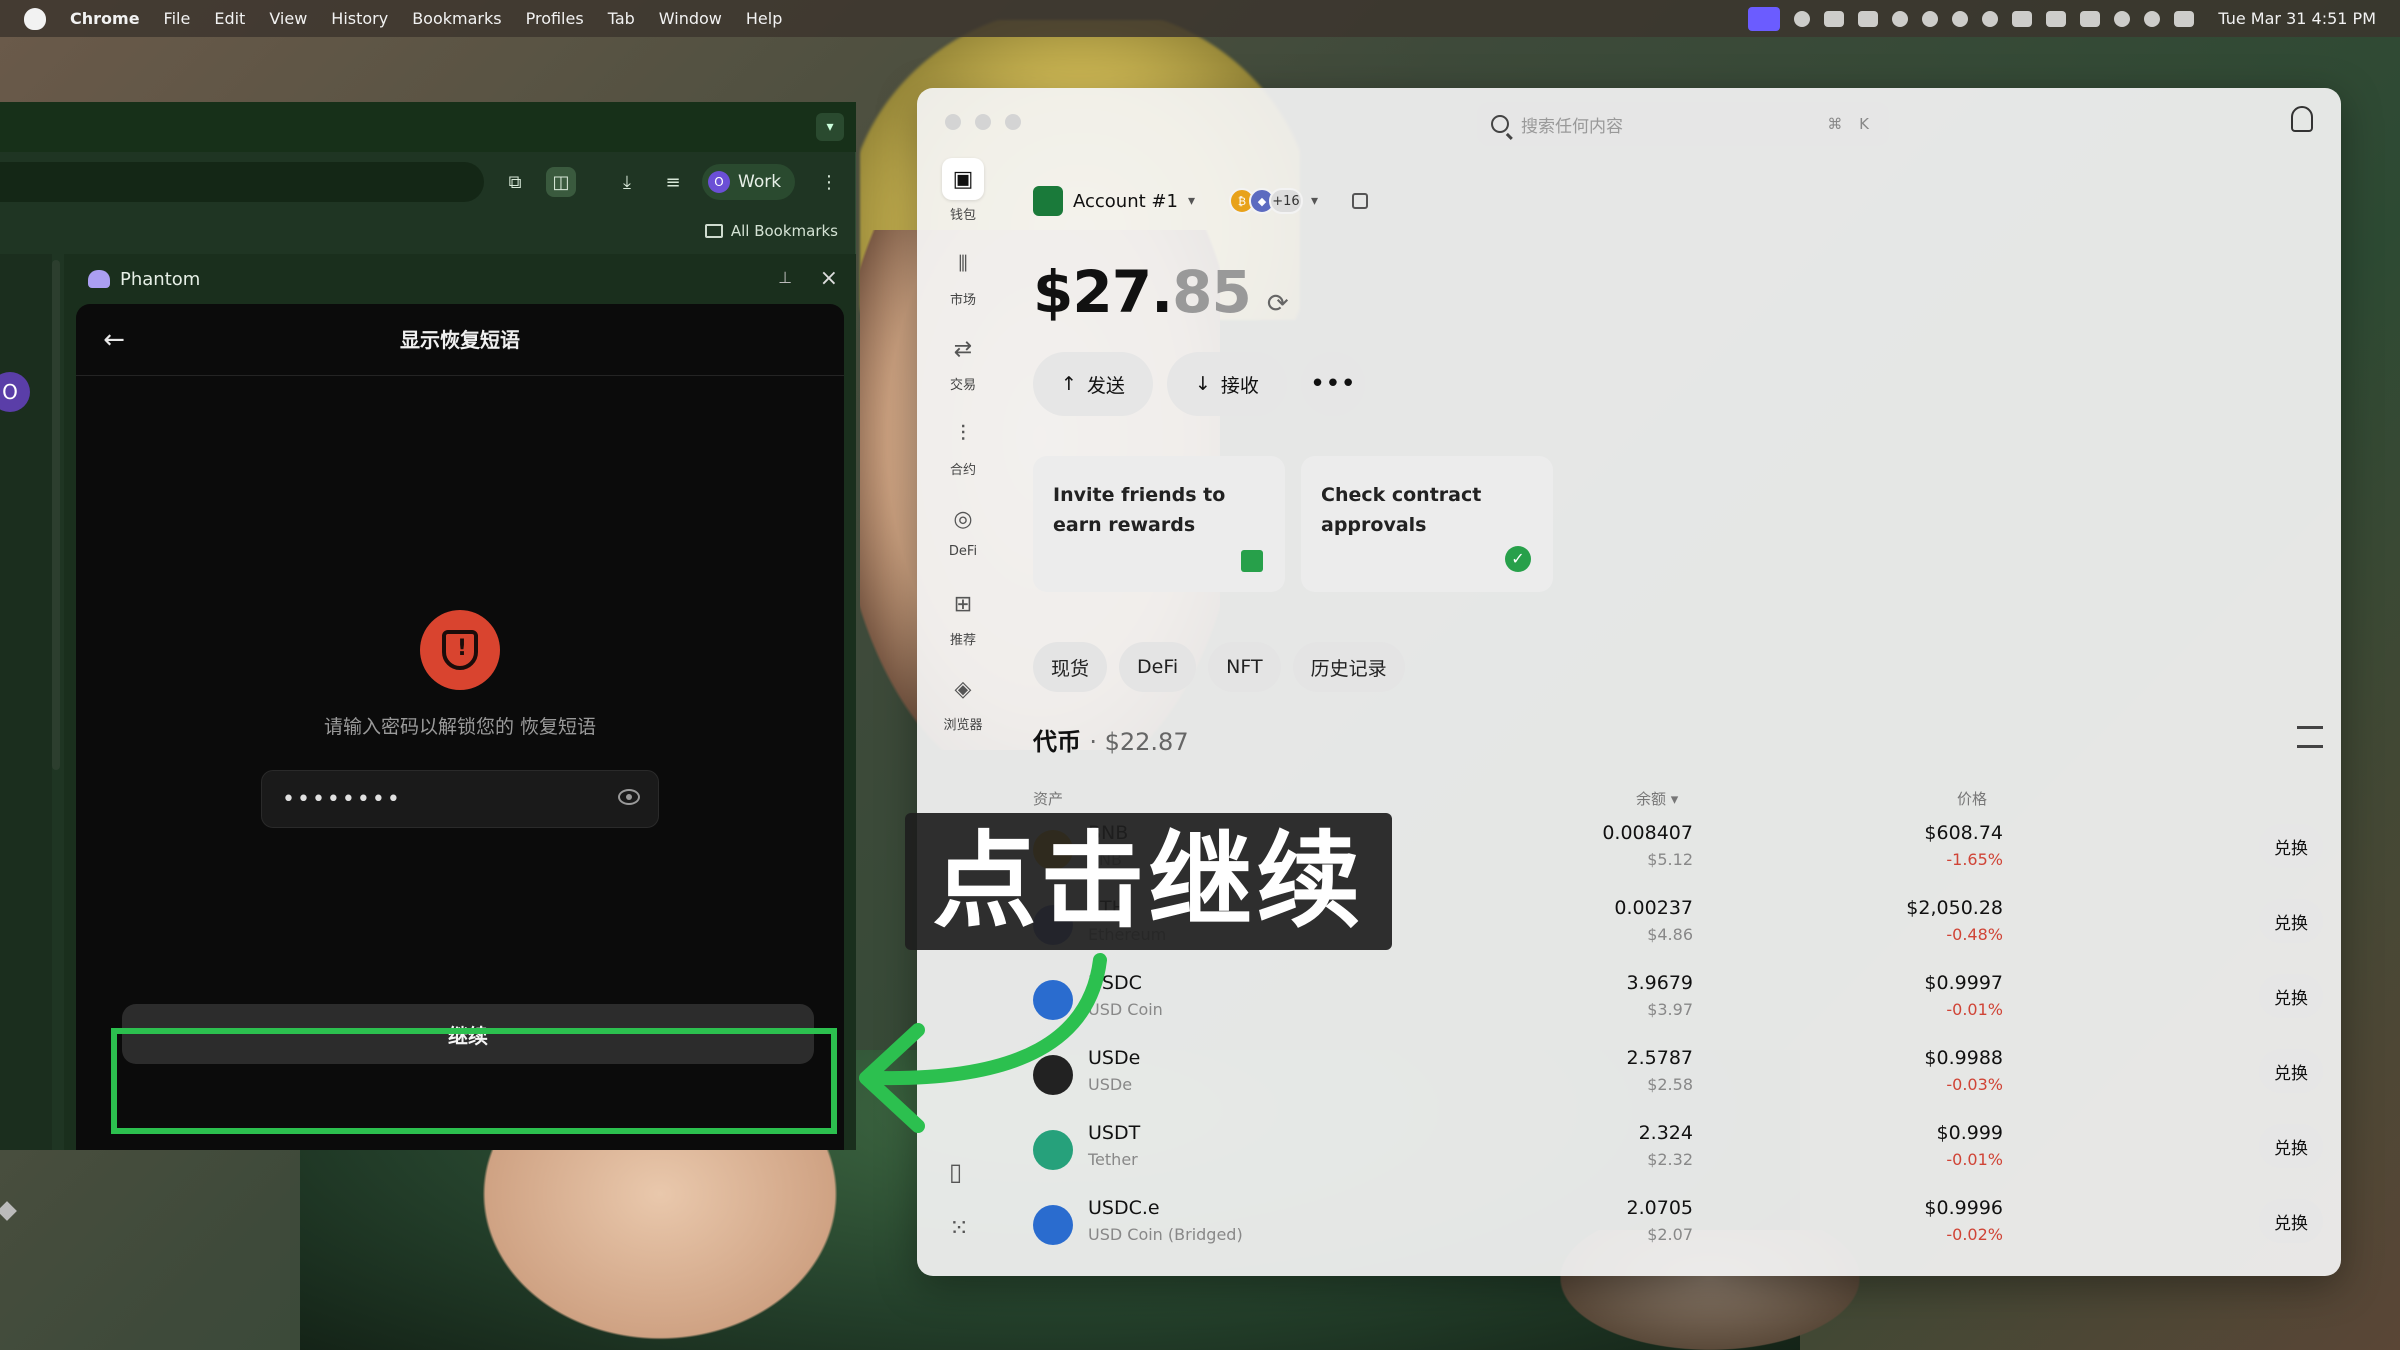 Image resolution: width=2400 pixels, height=1350 pixels. I want to click on extensions-icon: ⧉, so click(515, 182).